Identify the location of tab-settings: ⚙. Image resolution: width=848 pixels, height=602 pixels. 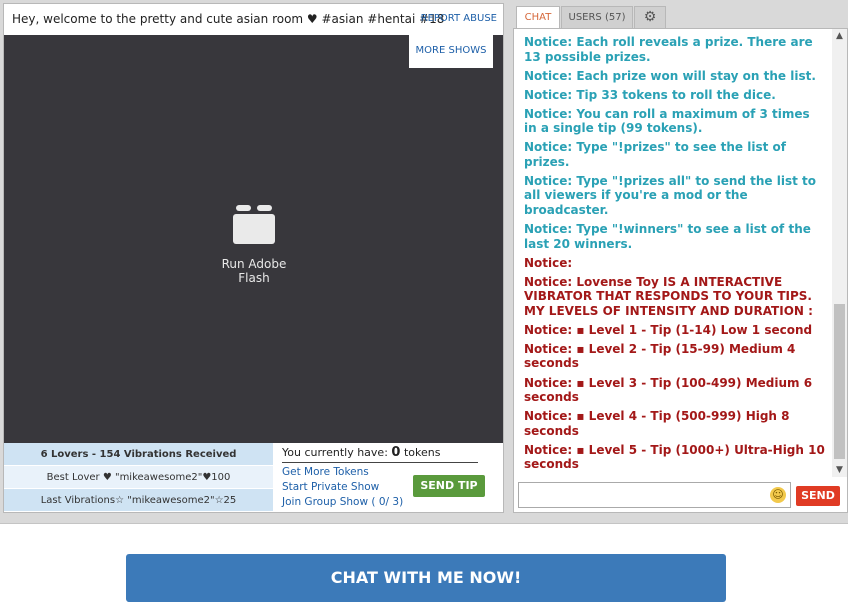
(650, 17).